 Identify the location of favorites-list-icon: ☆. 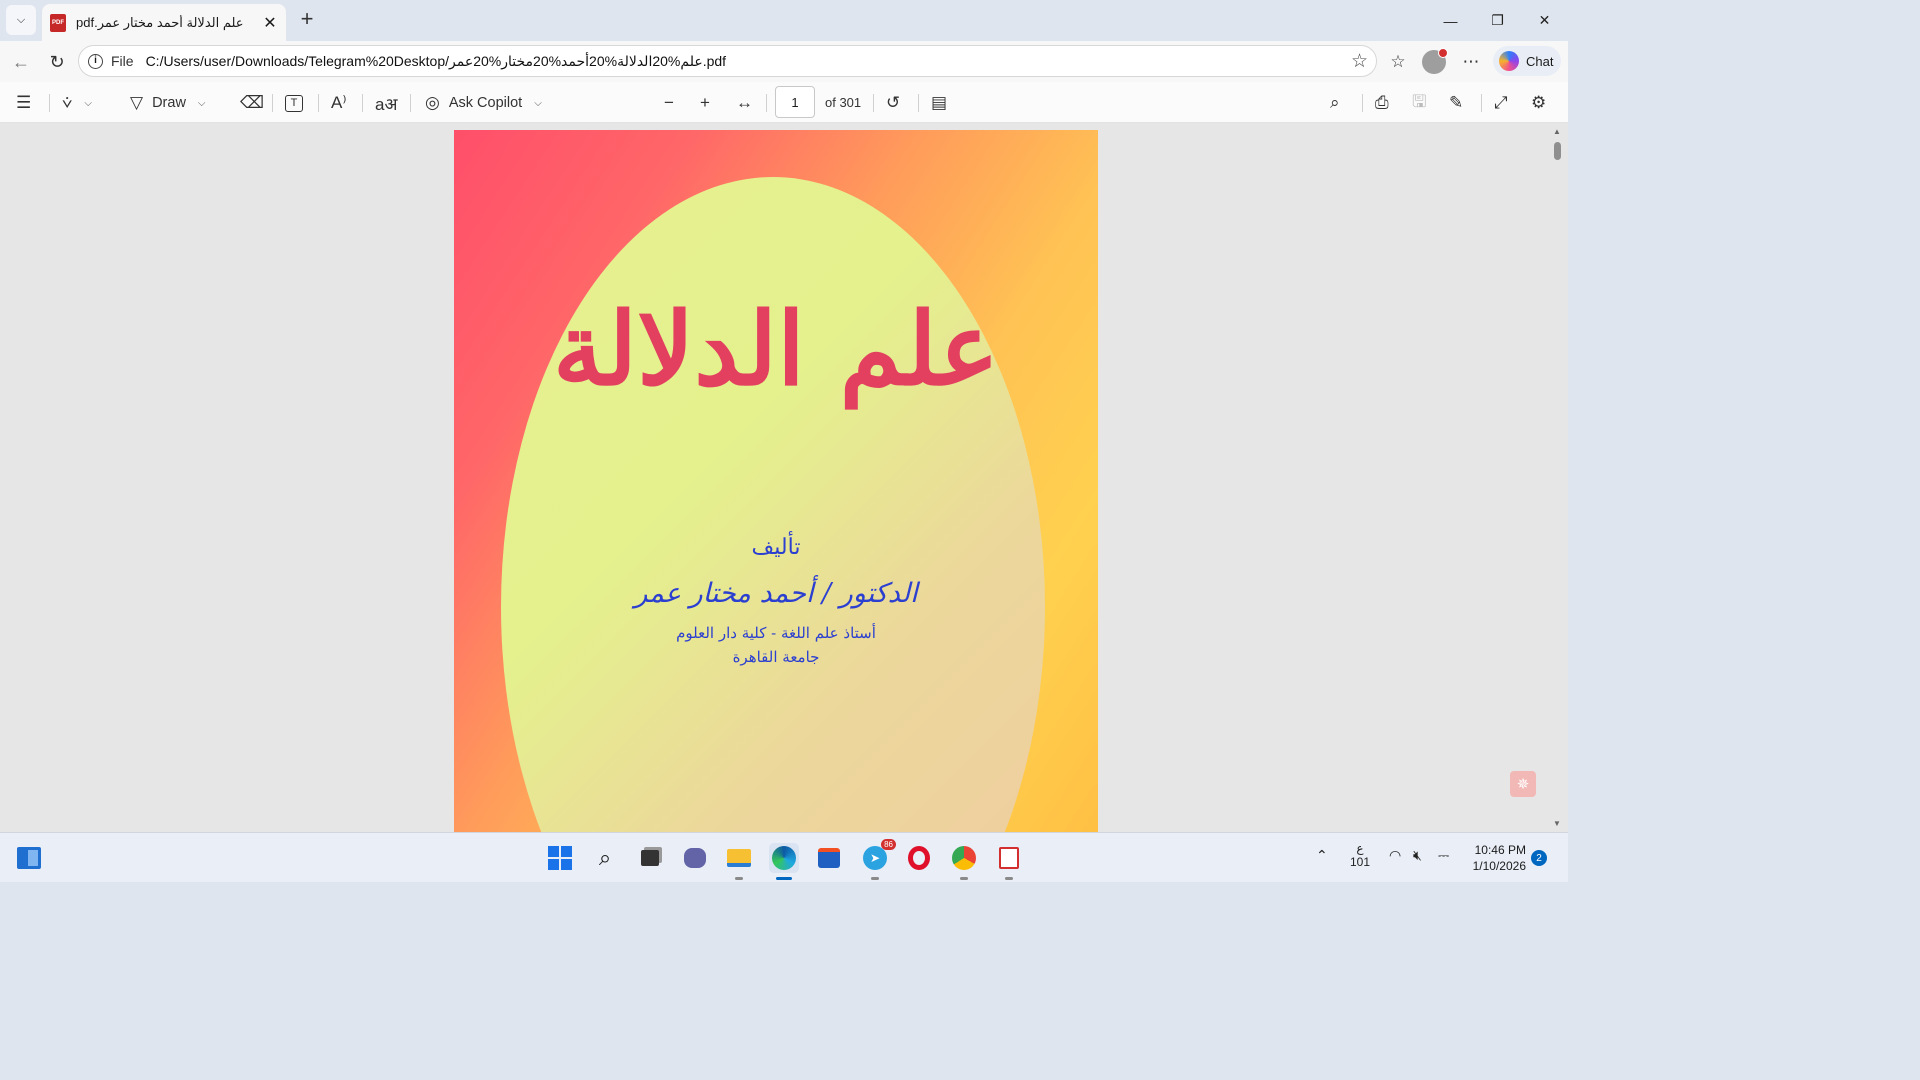
(1398, 61).